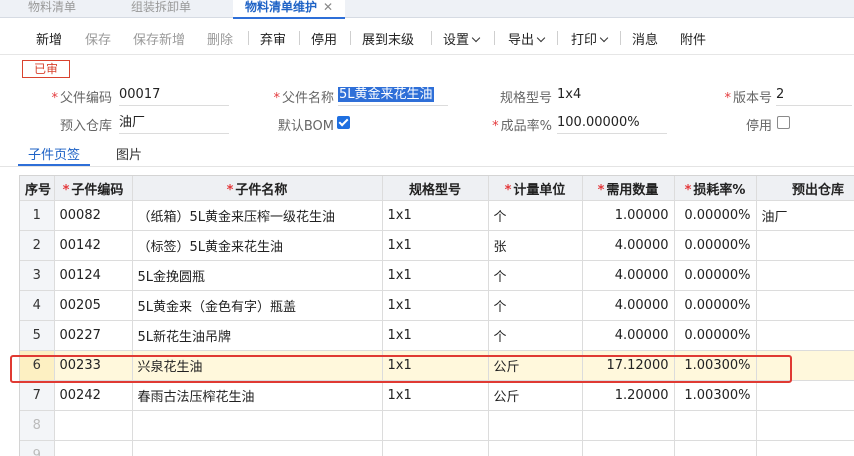 The width and height of the screenshot is (854, 456). What do you see at coordinates (37, 306) in the screenshot?
I see `cell-no: 4` at bounding box center [37, 306].